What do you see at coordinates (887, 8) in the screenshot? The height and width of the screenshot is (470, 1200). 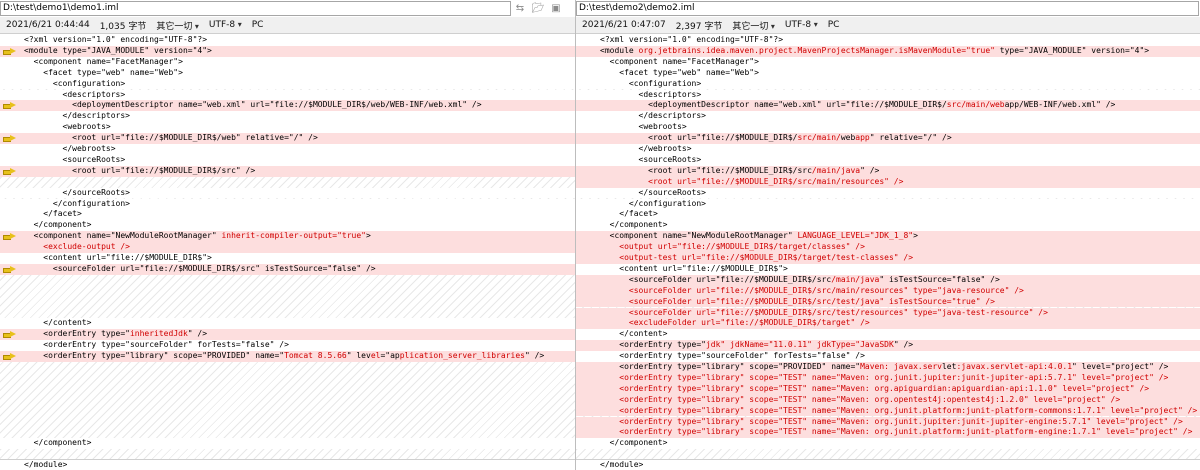 I see `right-path-input: D:\test\demo2\demo2.iml` at bounding box center [887, 8].